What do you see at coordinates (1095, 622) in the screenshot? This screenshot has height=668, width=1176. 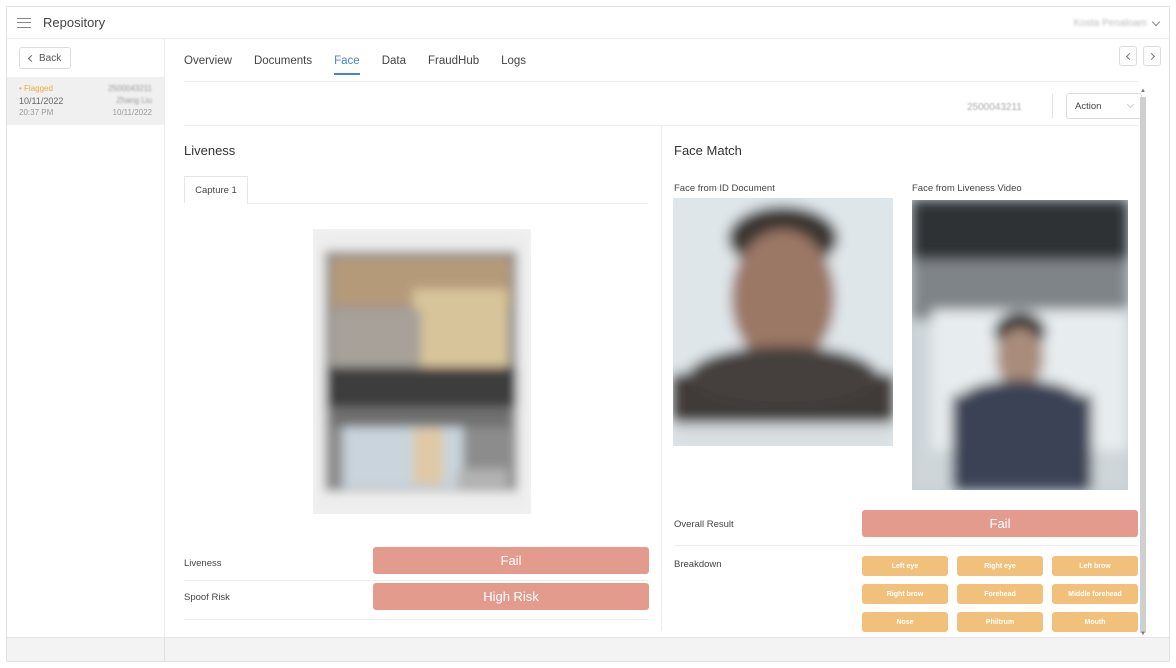 I see `breakdown-chip-mouth: Mouth` at bounding box center [1095, 622].